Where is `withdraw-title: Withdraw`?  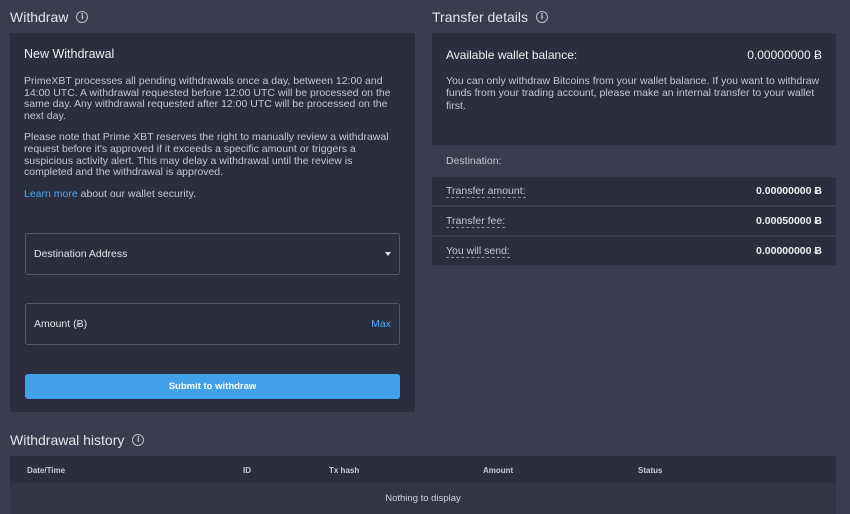
withdraw-title: Withdraw is located at coordinates (39, 17).